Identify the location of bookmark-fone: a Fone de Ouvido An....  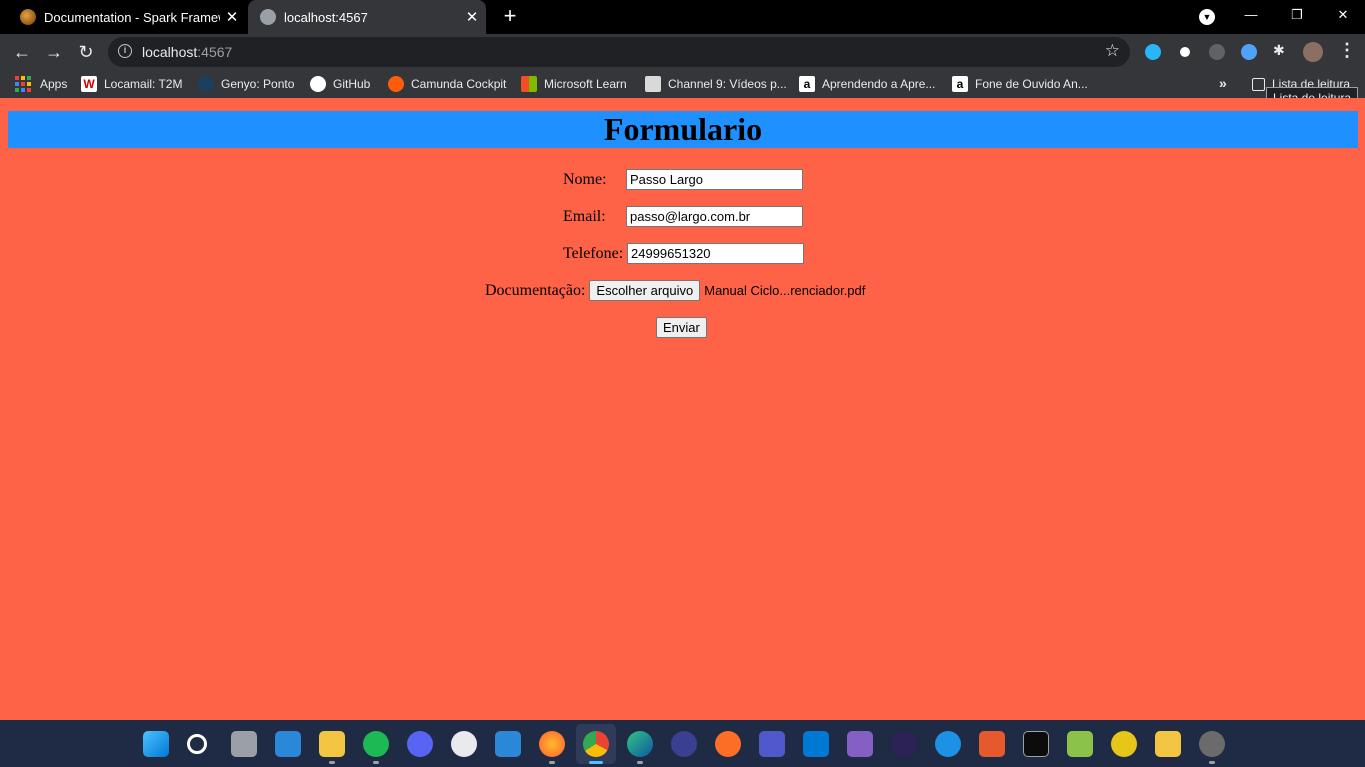
(1020, 84).